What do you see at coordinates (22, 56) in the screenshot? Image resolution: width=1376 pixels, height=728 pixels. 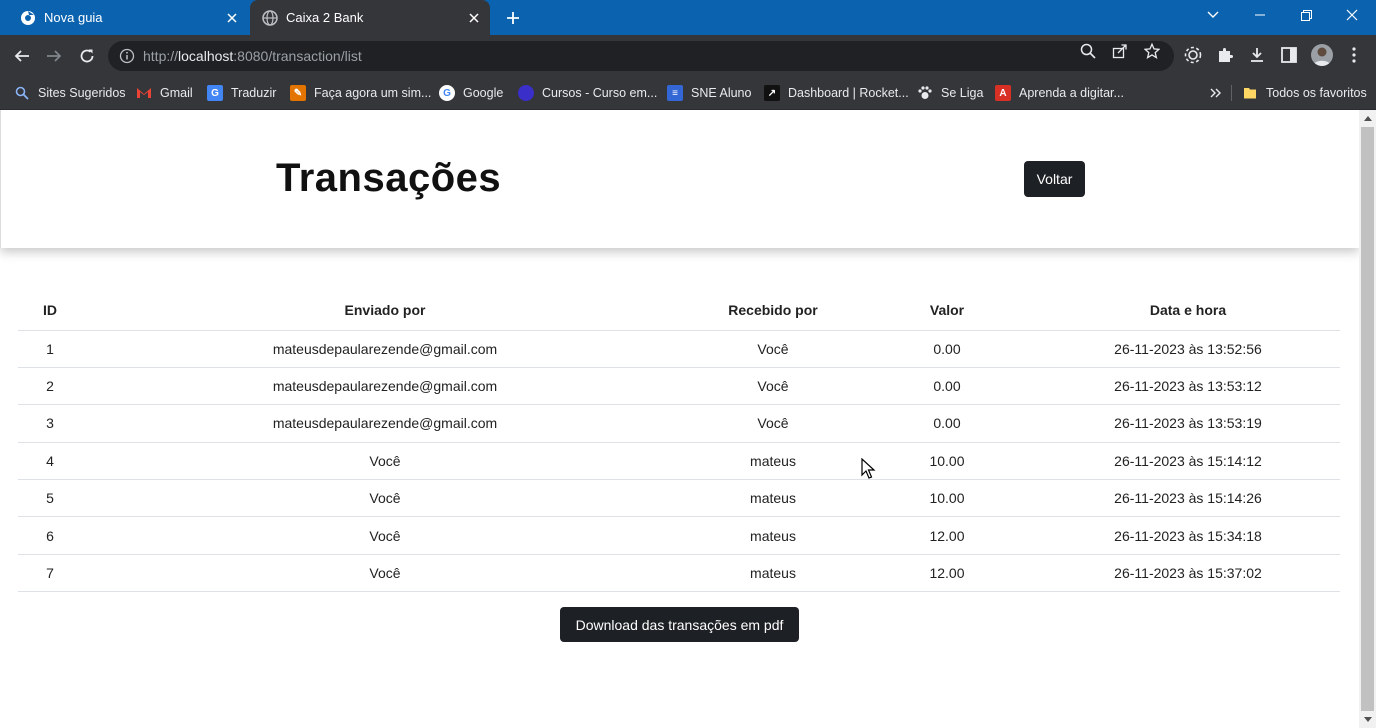 I see `back-arrow-icon` at bounding box center [22, 56].